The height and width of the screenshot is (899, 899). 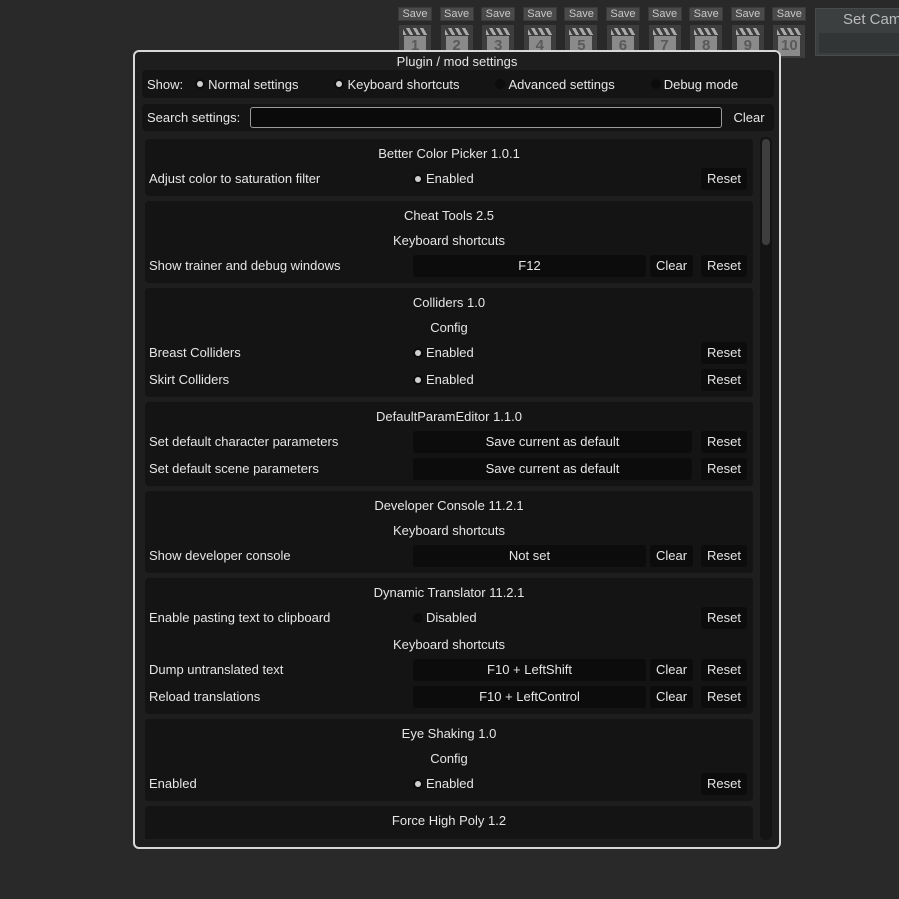 What do you see at coordinates (234, 468) in the screenshot?
I see `setting-label: Set default scene parameters` at bounding box center [234, 468].